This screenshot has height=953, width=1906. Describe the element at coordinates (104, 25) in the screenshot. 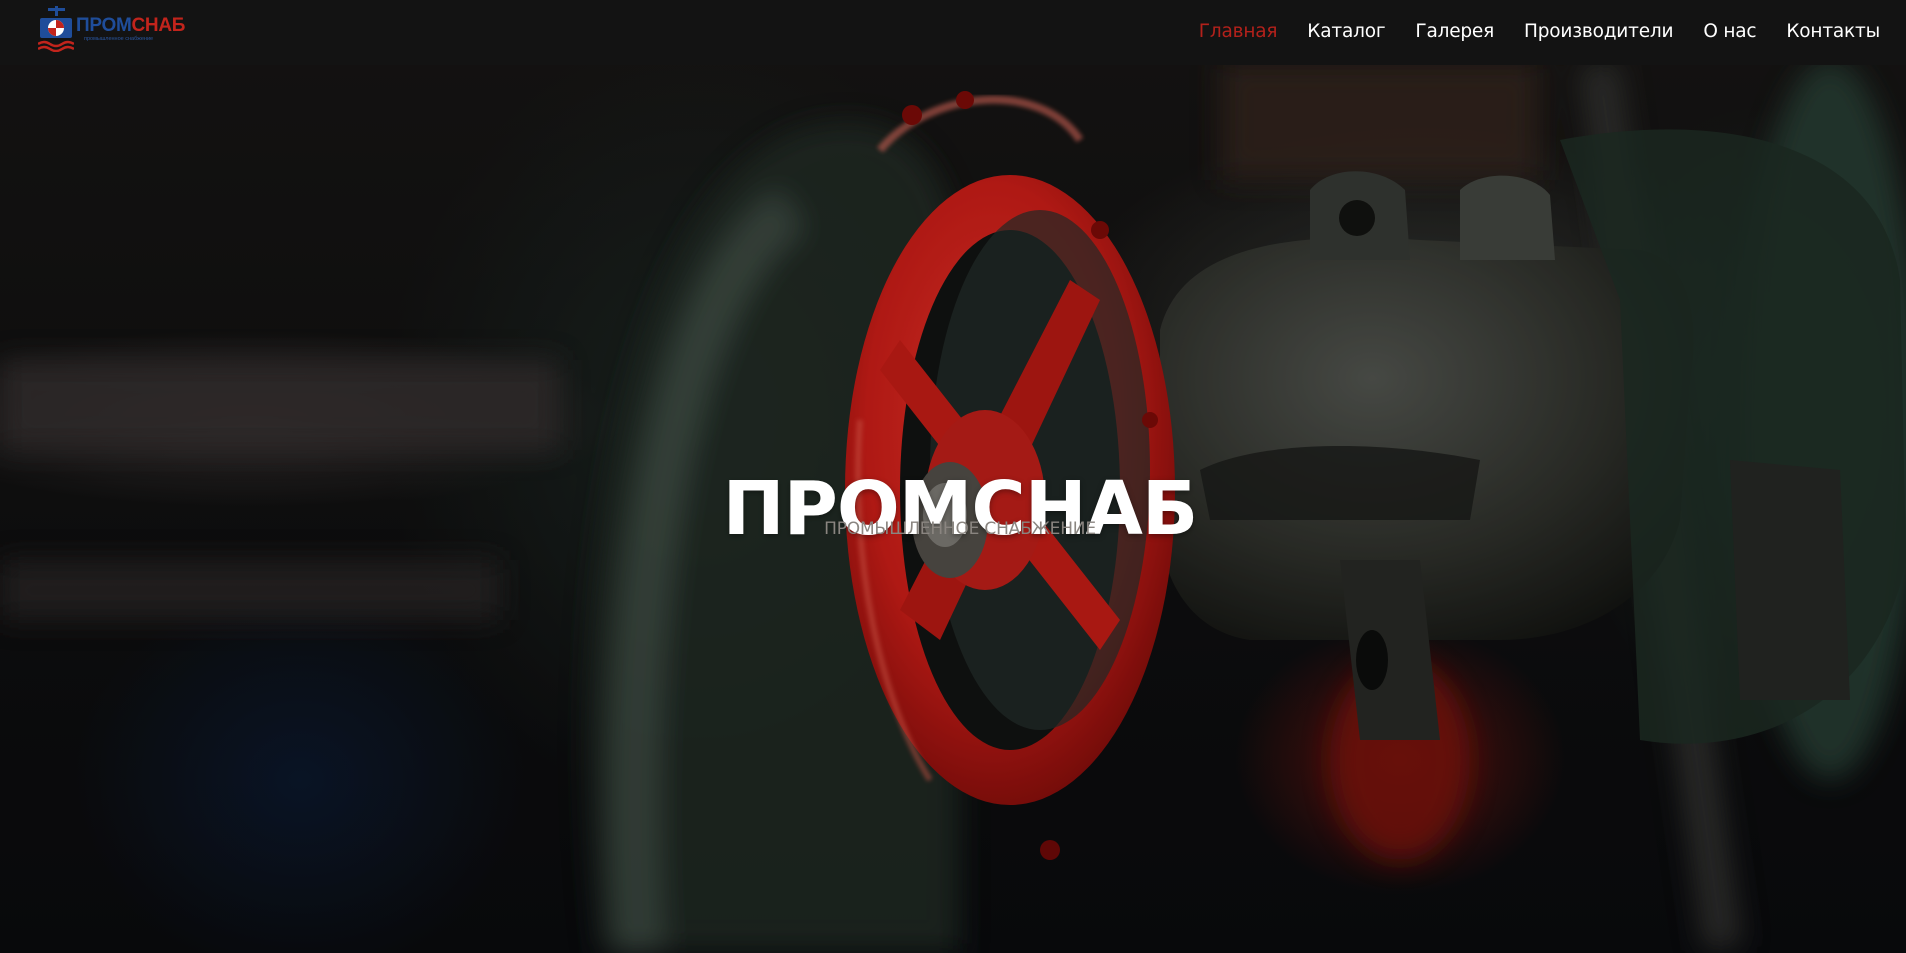

I see `logo-name-part1: ПРОМ` at that location.